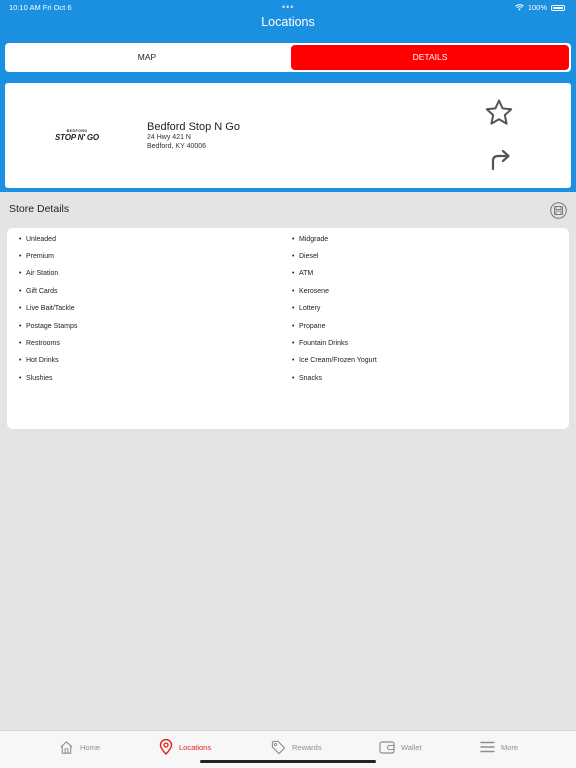  I want to click on multitasking-dots: •••, so click(288, 7).